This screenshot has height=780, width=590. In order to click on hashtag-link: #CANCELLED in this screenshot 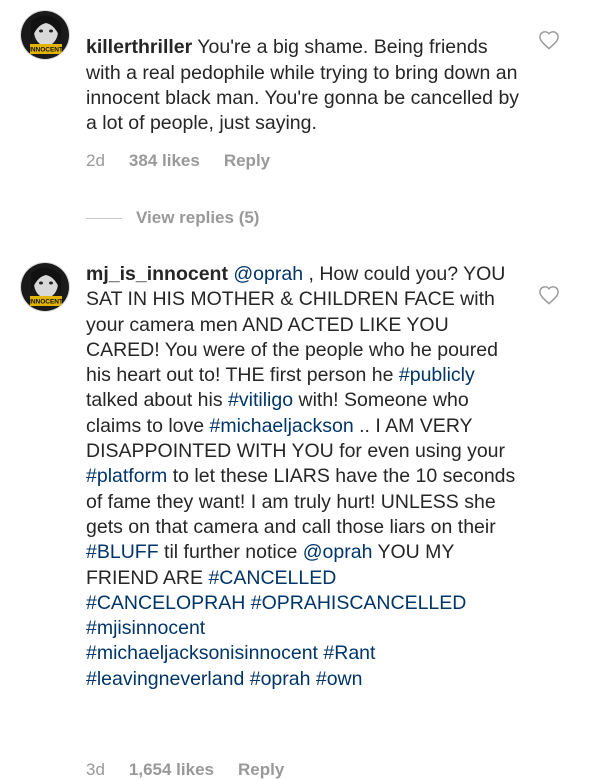, I will do `click(272, 578)`.